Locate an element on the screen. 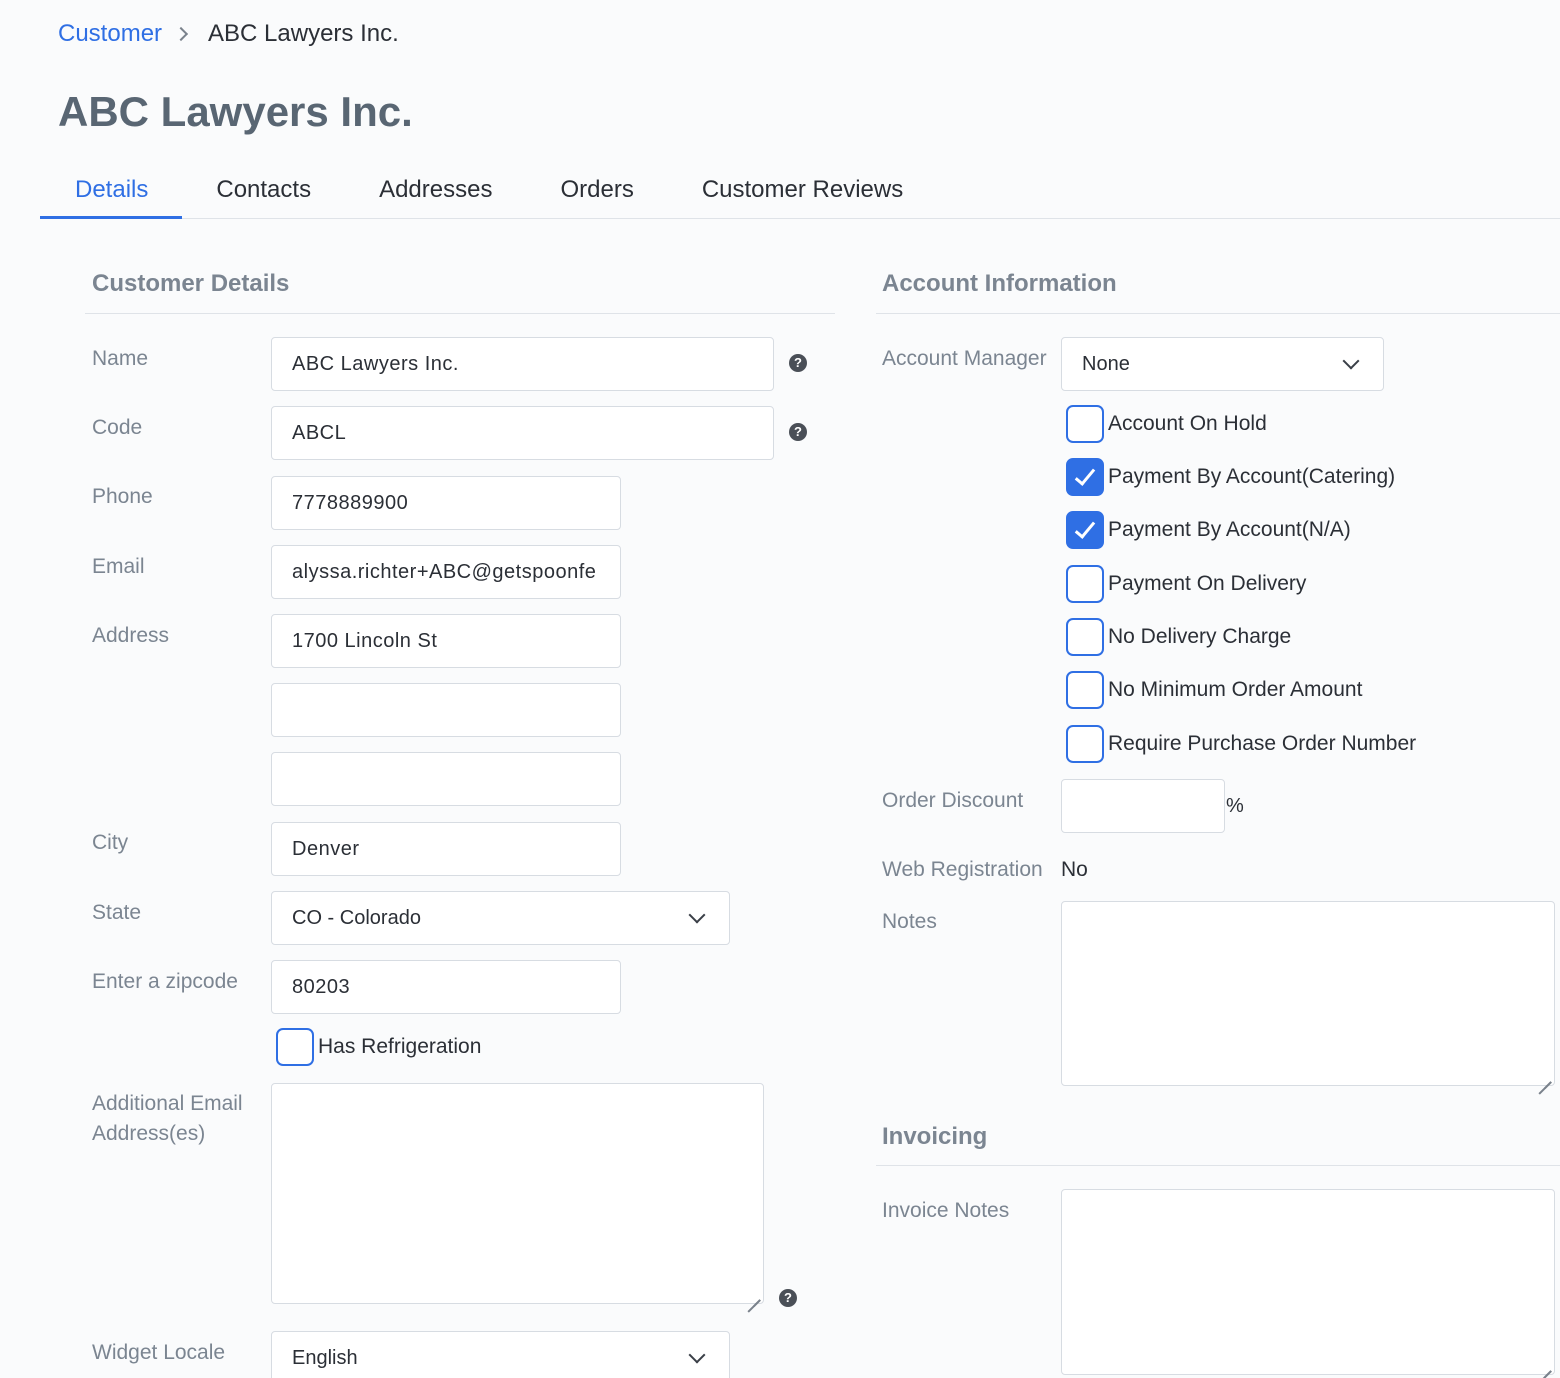 The width and height of the screenshot is (1560, 1378). no-delivery-charge-row: No Delivery Charge is located at coordinates (1178, 637).